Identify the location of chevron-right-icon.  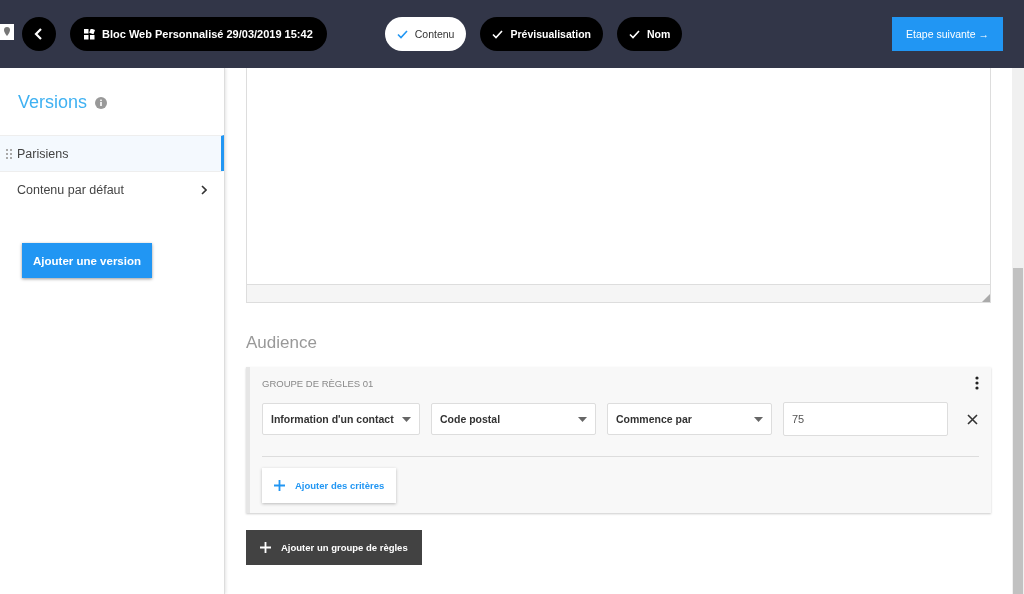
(204, 189).